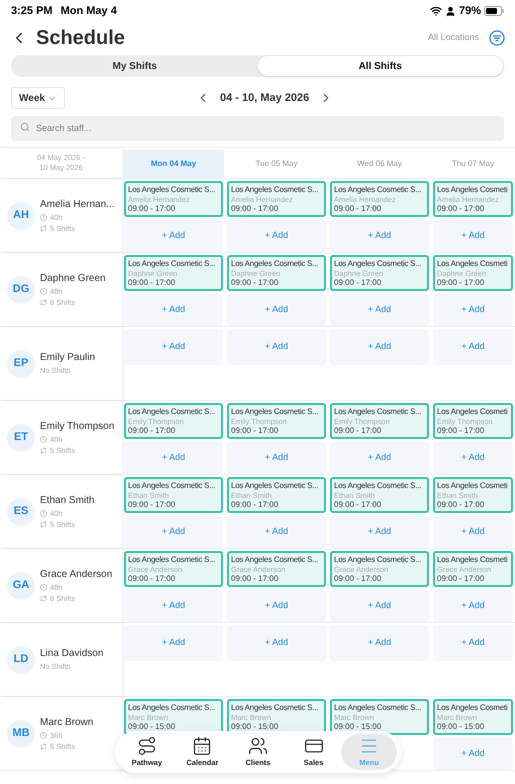 The width and height of the screenshot is (515, 784). What do you see at coordinates (21, 512) in the screenshot?
I see `avatar: ES` at bounding box center [21, 512].